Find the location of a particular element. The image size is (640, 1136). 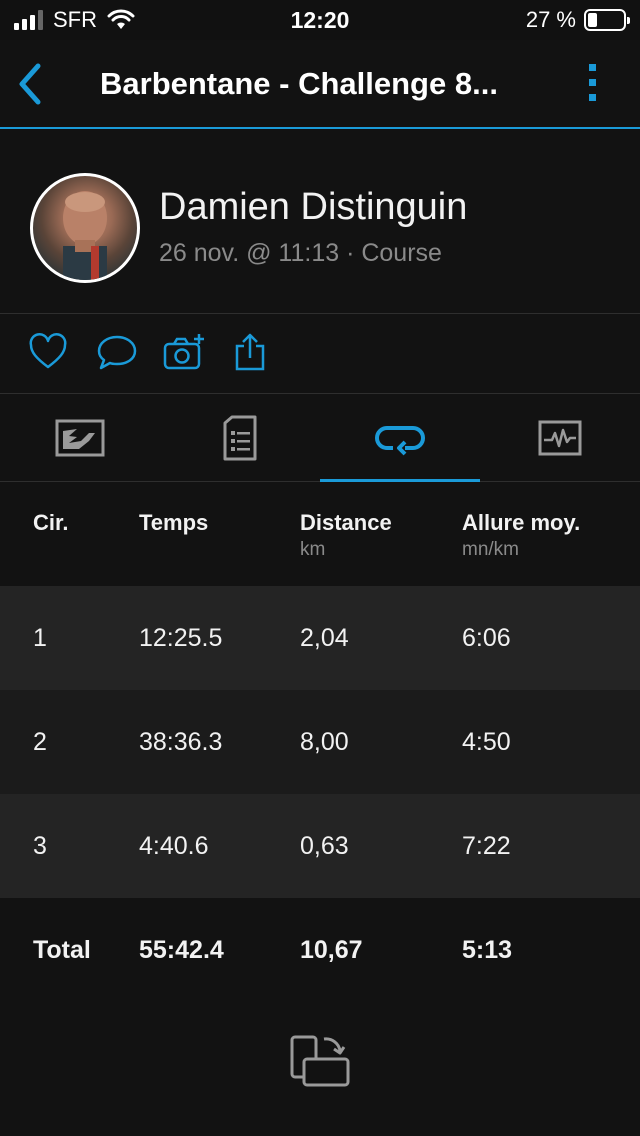

camera-add-icon is located at coordinates (183, 352).